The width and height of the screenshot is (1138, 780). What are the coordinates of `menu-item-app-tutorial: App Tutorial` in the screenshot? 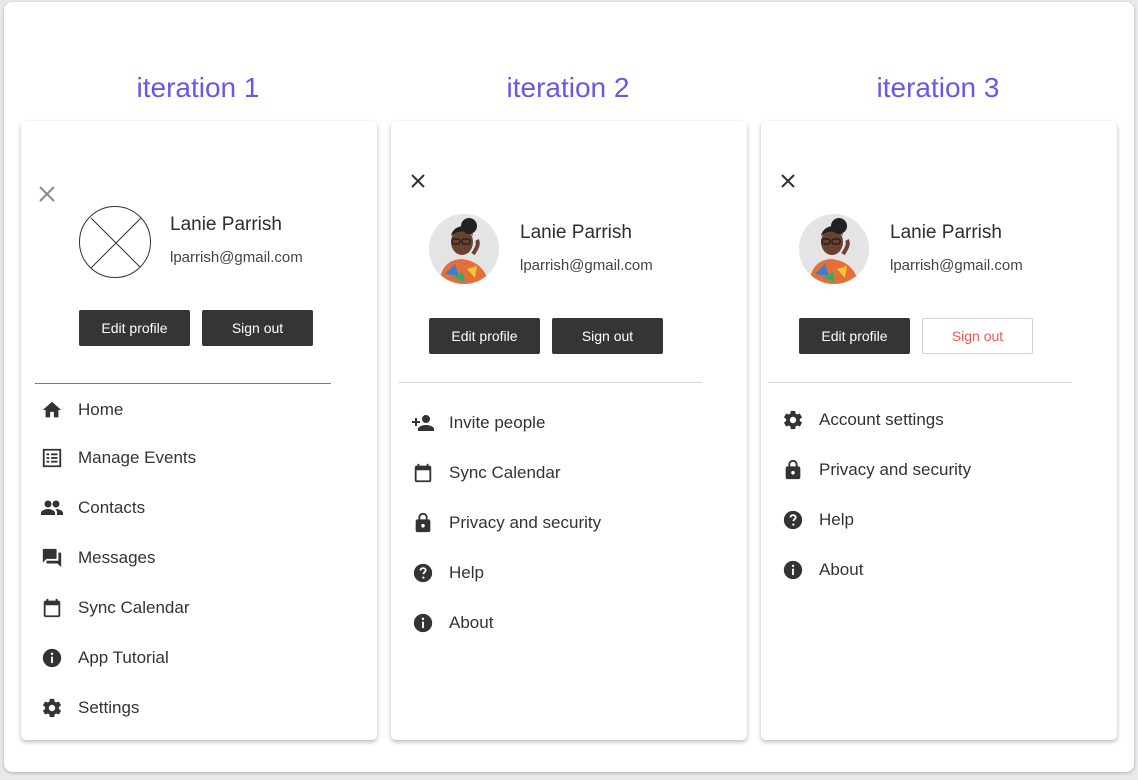 It's located at (104, 658).